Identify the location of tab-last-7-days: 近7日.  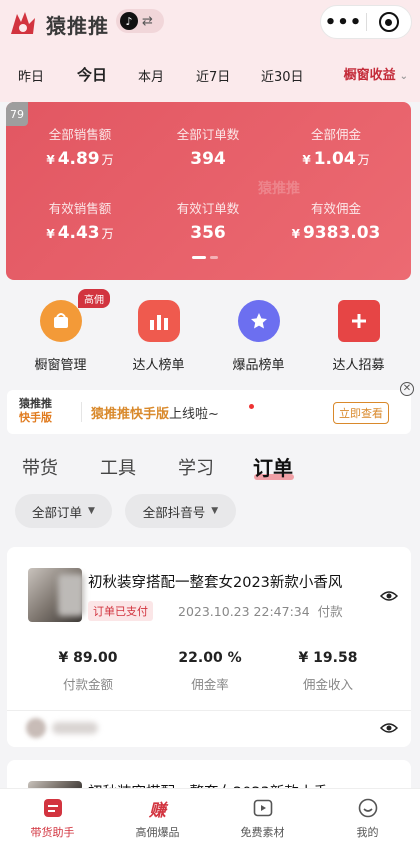
(213, 75).